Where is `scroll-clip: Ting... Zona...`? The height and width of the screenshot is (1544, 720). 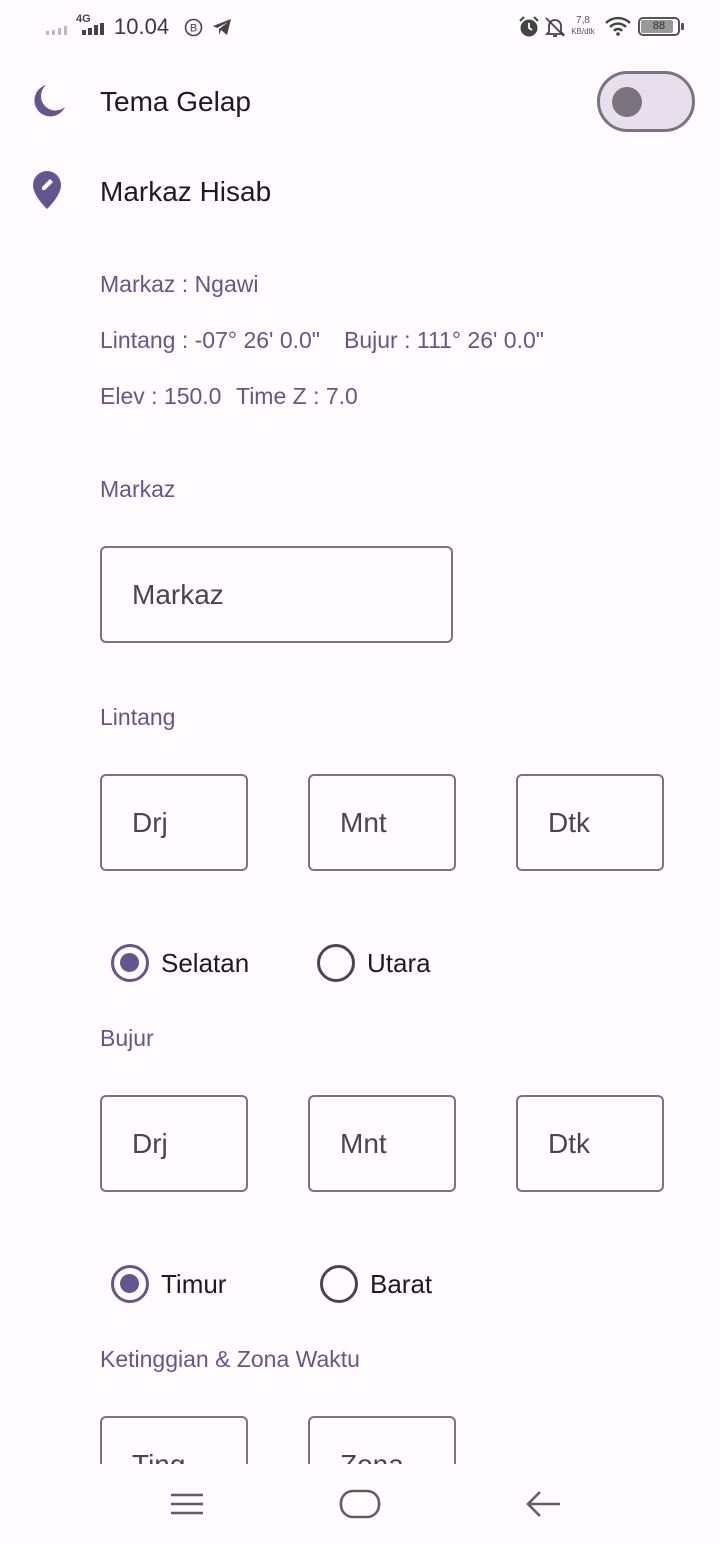
scroll-clip: Ting... Zona... is located at coordinates (360, 1432).